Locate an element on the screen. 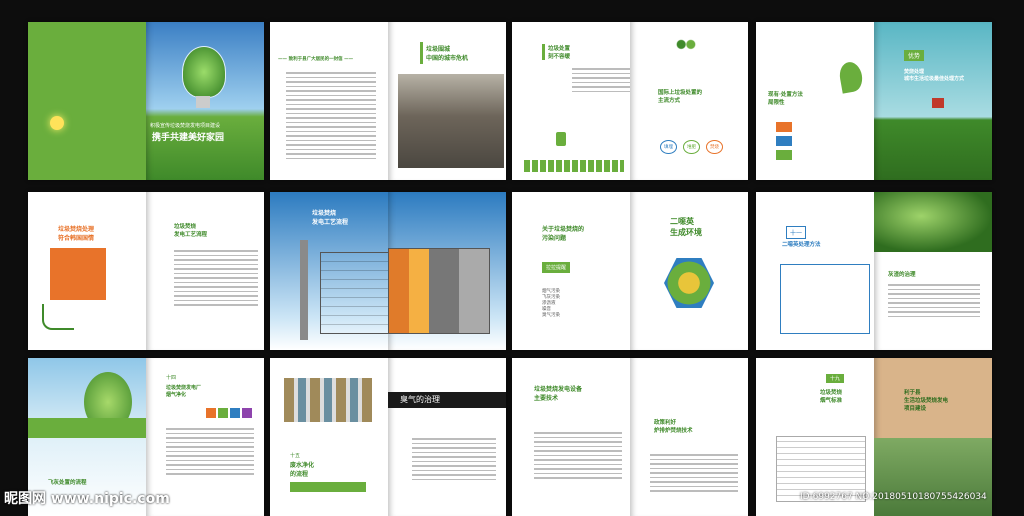 Image resolution: width=1024 pixels, height=516 pixels. option-compost: 堆肥 is located at coordinates (691, 147).